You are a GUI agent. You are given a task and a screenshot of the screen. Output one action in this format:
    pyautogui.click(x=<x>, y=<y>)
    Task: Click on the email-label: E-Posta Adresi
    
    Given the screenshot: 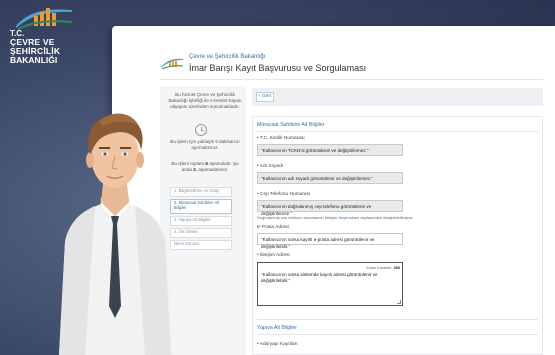 What is the action you would take?
    pyautogui.click(x=273, y=227)
    